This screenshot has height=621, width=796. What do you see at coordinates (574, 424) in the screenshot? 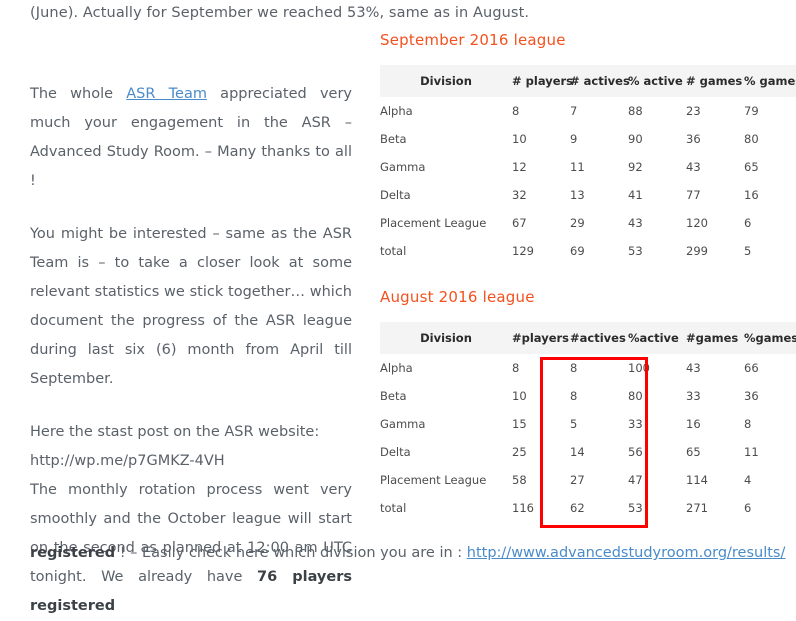
I see `cell-actives: 5` at bounding box center [574, 424].